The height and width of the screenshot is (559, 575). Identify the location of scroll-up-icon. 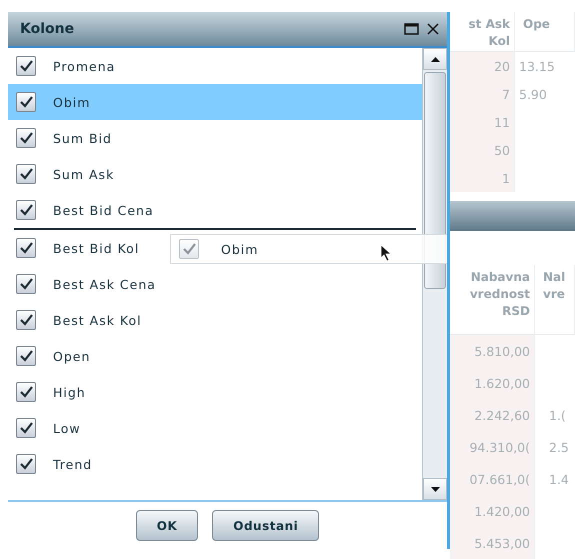
(435, 59).